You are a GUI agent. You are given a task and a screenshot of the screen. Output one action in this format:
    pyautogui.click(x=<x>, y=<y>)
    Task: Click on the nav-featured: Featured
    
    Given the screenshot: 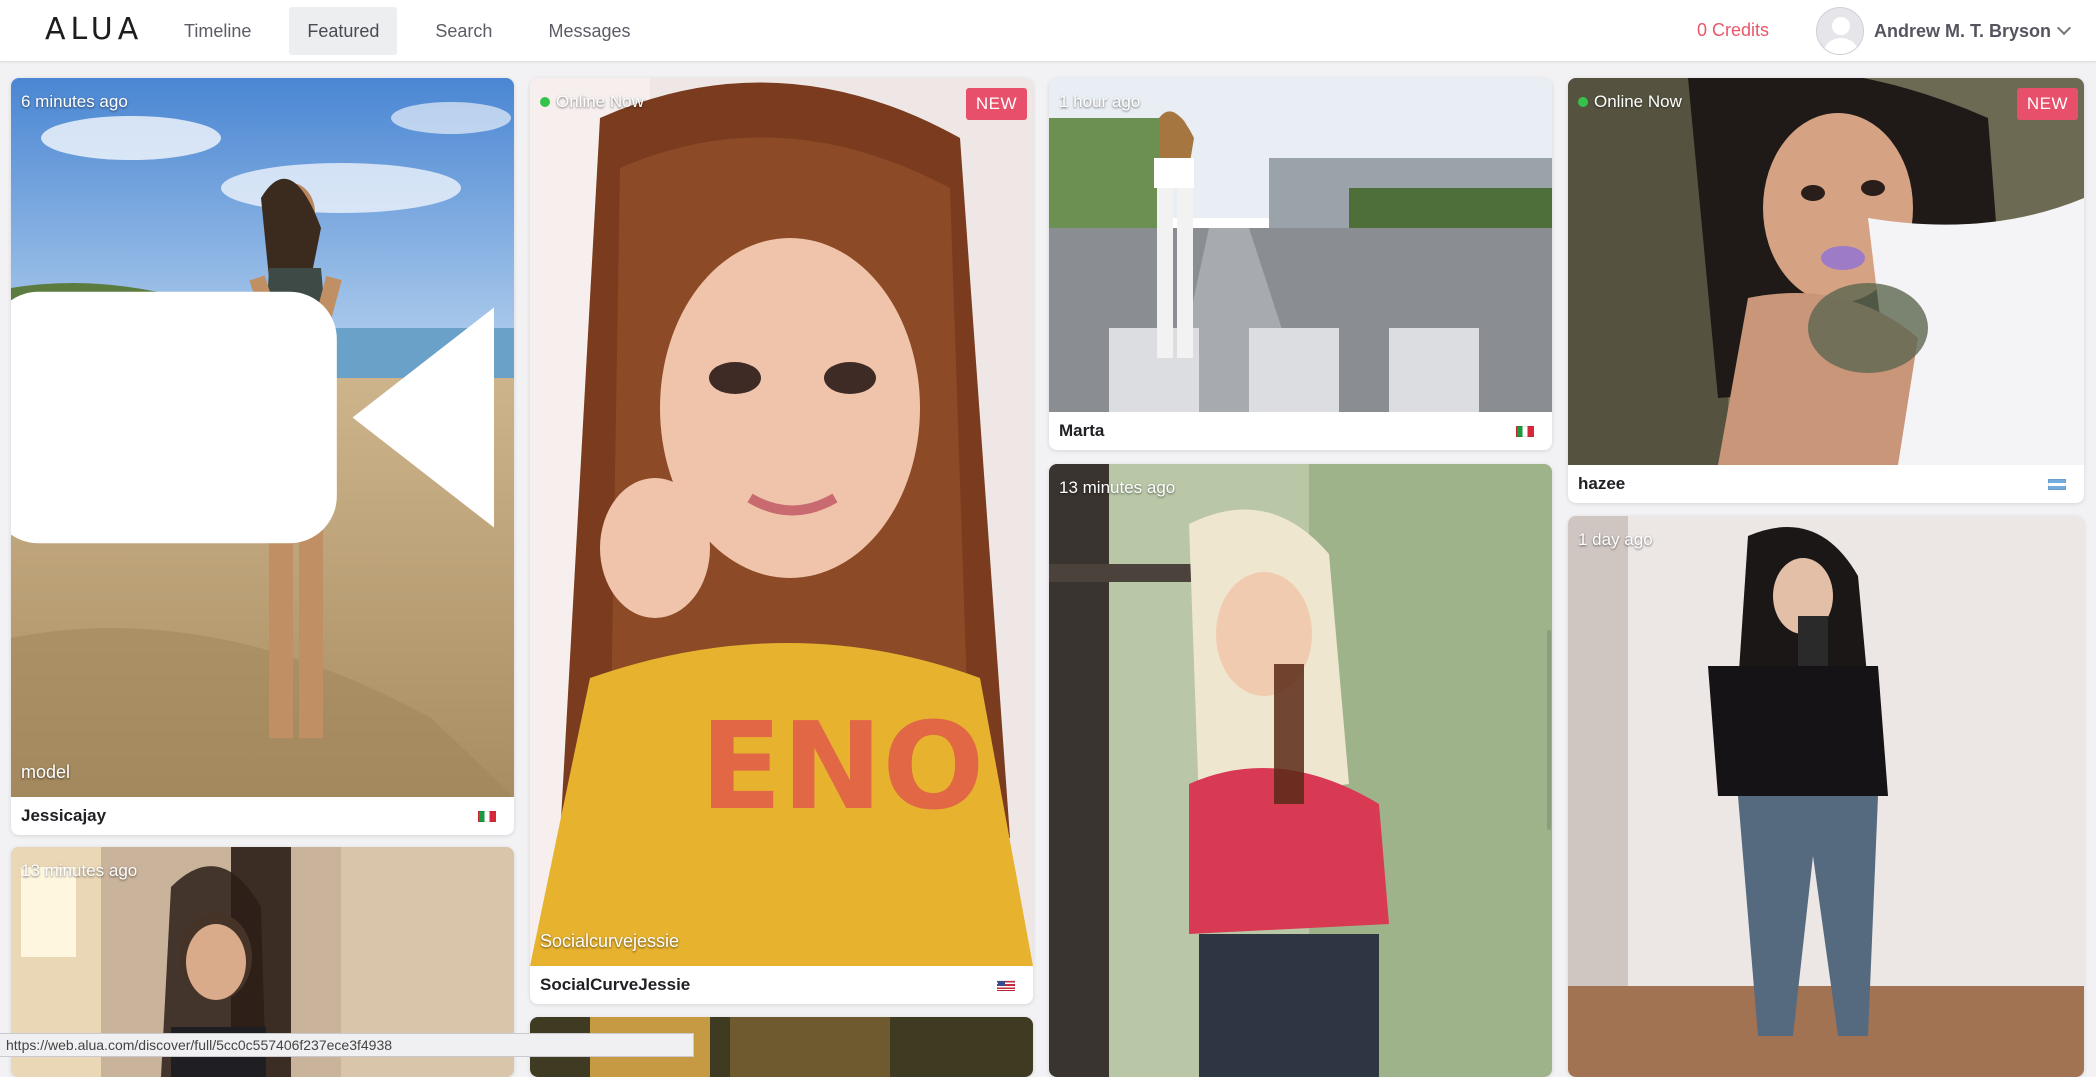 What is the action you would take?
    pyautogui.click(x=343, y=31)
    